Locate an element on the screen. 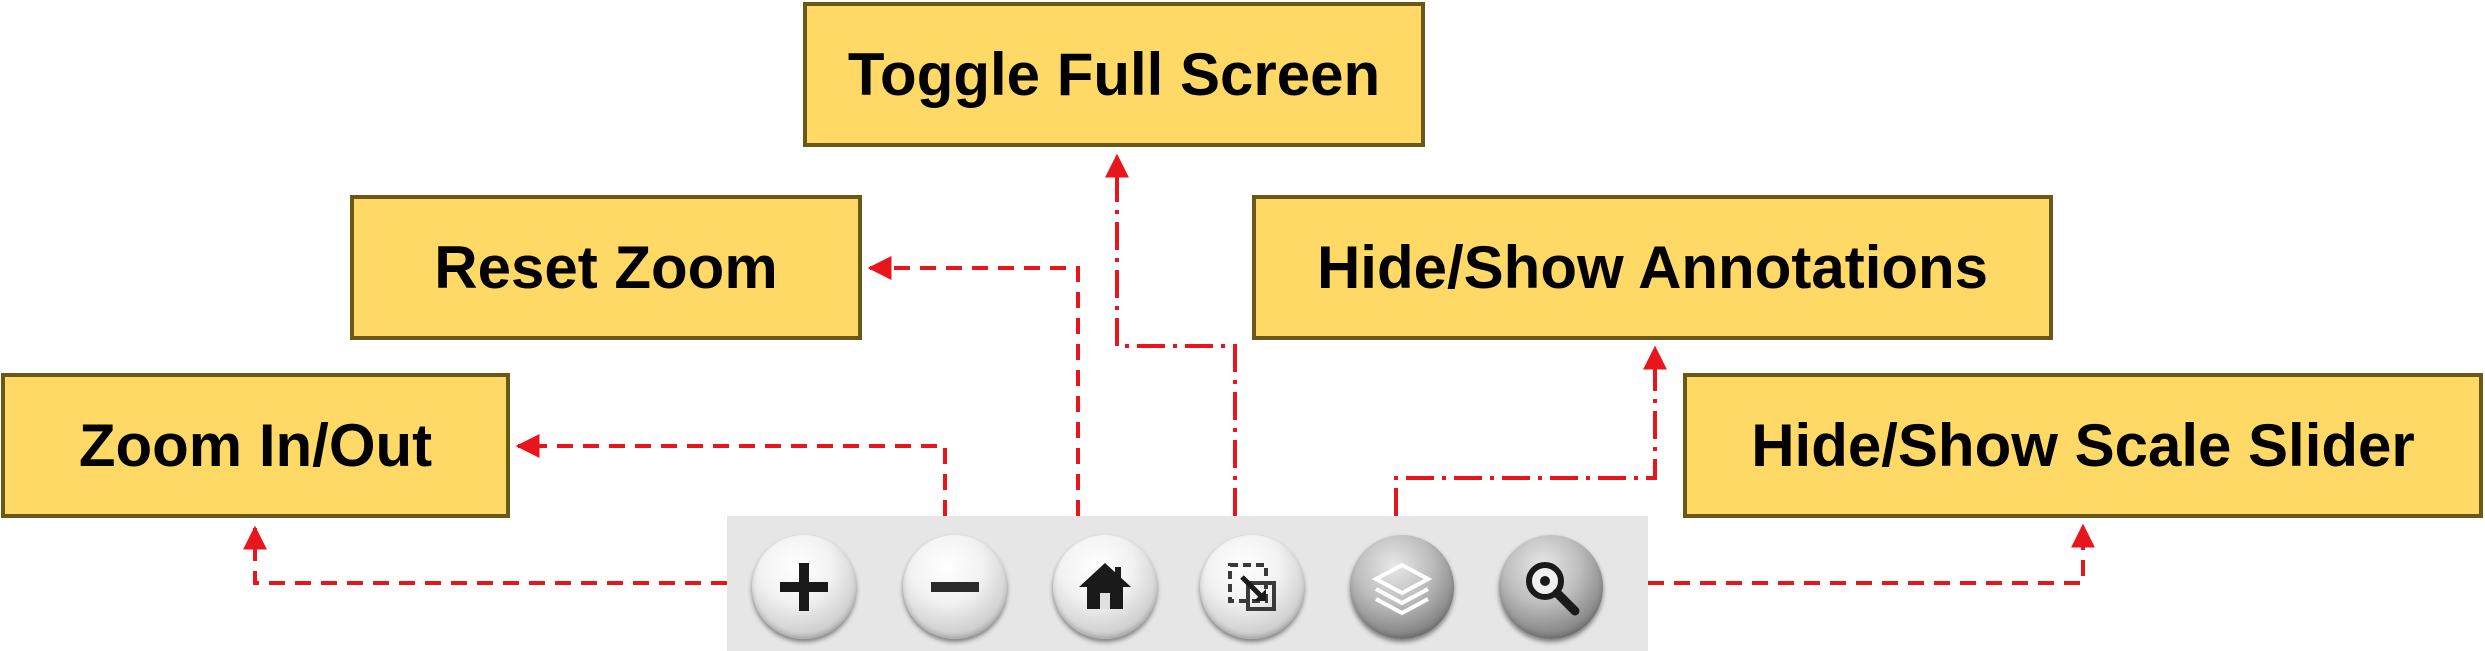  minus-icon is located at coordinates (955, 587).